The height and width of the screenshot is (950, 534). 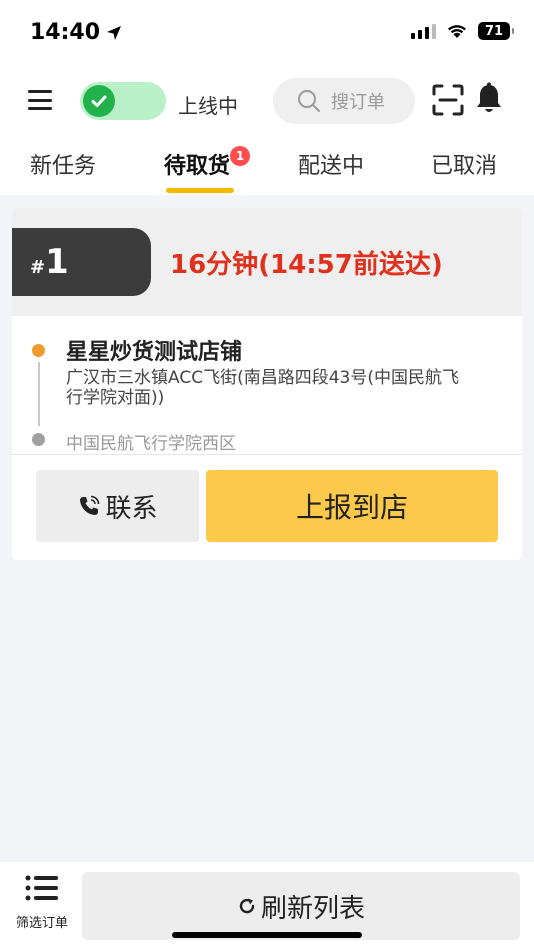 I want to click on tab-cancelled: 已取消, so click(x=464, y=164).